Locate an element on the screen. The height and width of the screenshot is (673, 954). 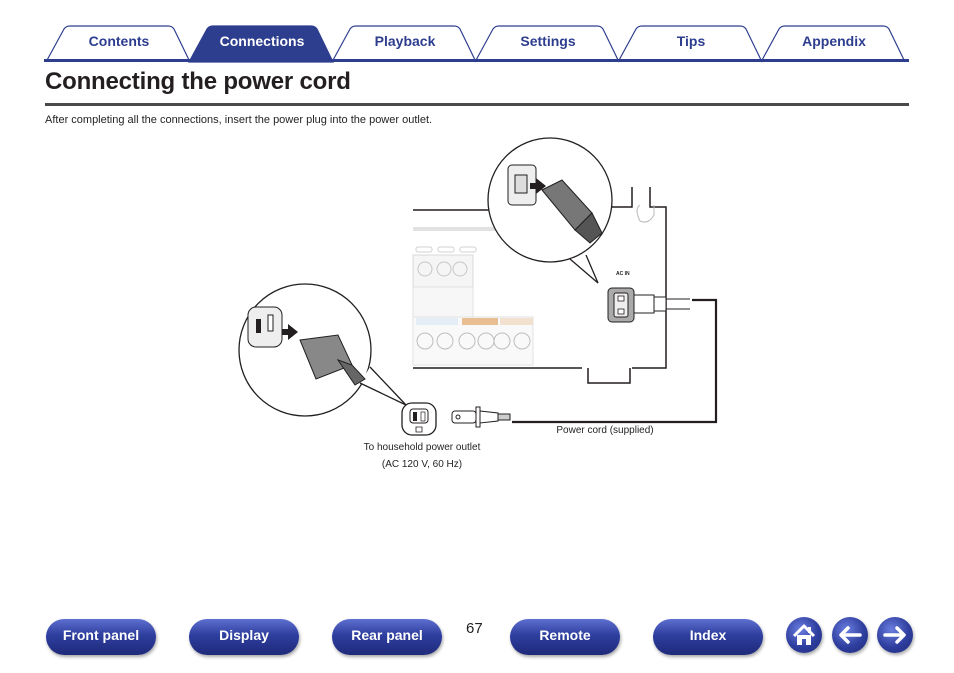
home-button is located at coordinates (804, 635).